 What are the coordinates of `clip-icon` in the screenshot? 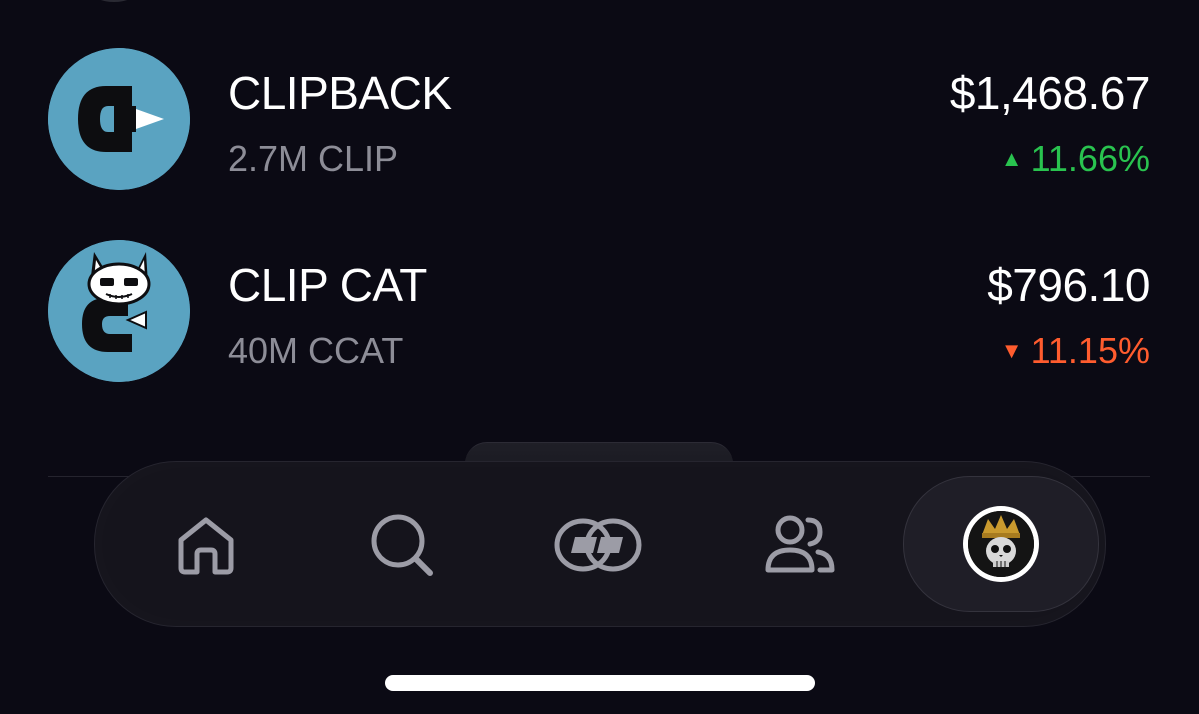 It's located at (598, 545).